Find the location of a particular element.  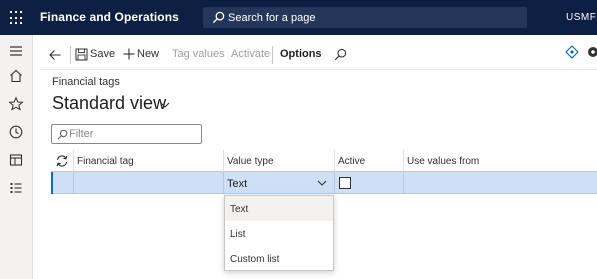

save-button: Save is located at coordinates (102, 54).